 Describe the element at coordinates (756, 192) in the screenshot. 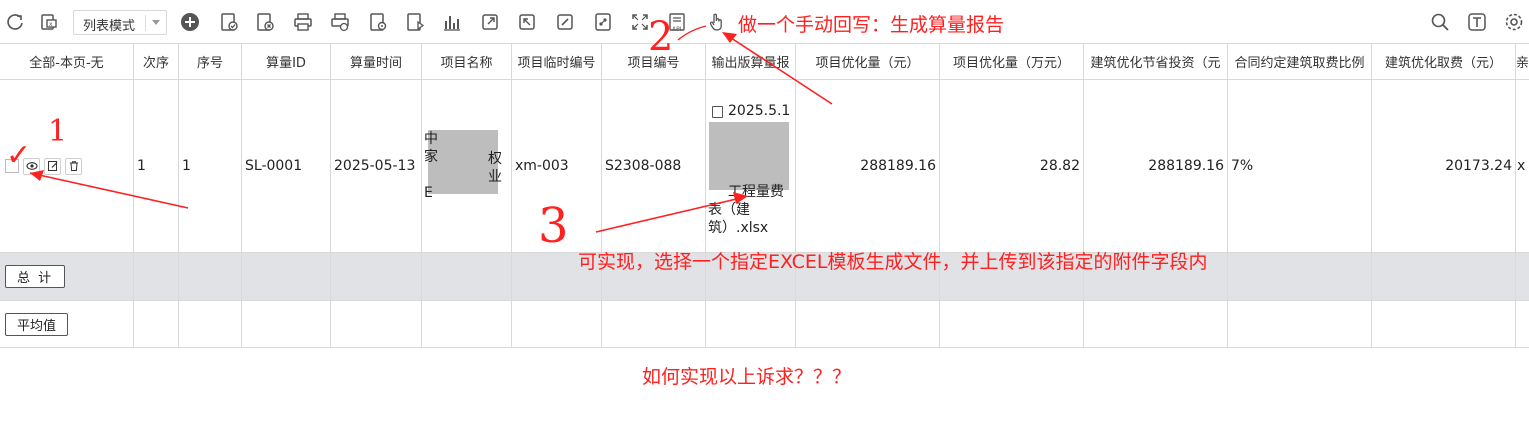

I see `attachment-line-2: 工程量费` at that location.